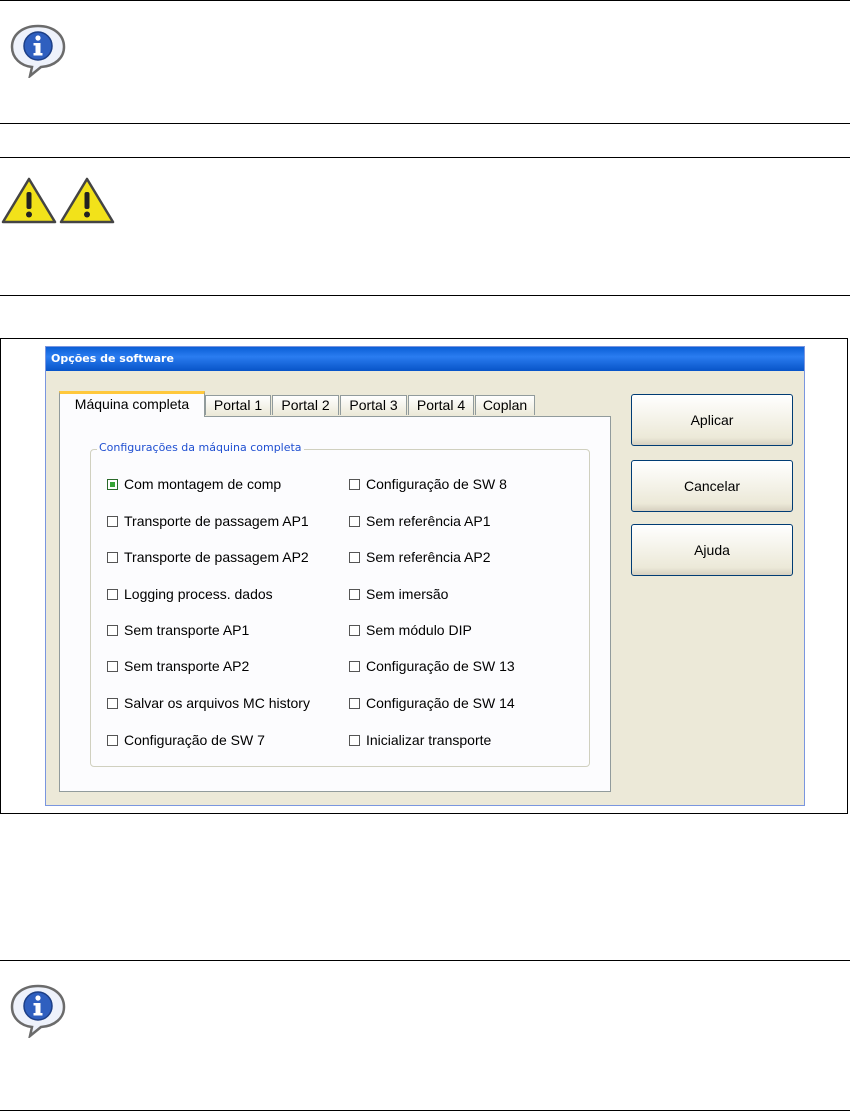  I want to click on option-label: Inicializar transporte, so click(429, 740).